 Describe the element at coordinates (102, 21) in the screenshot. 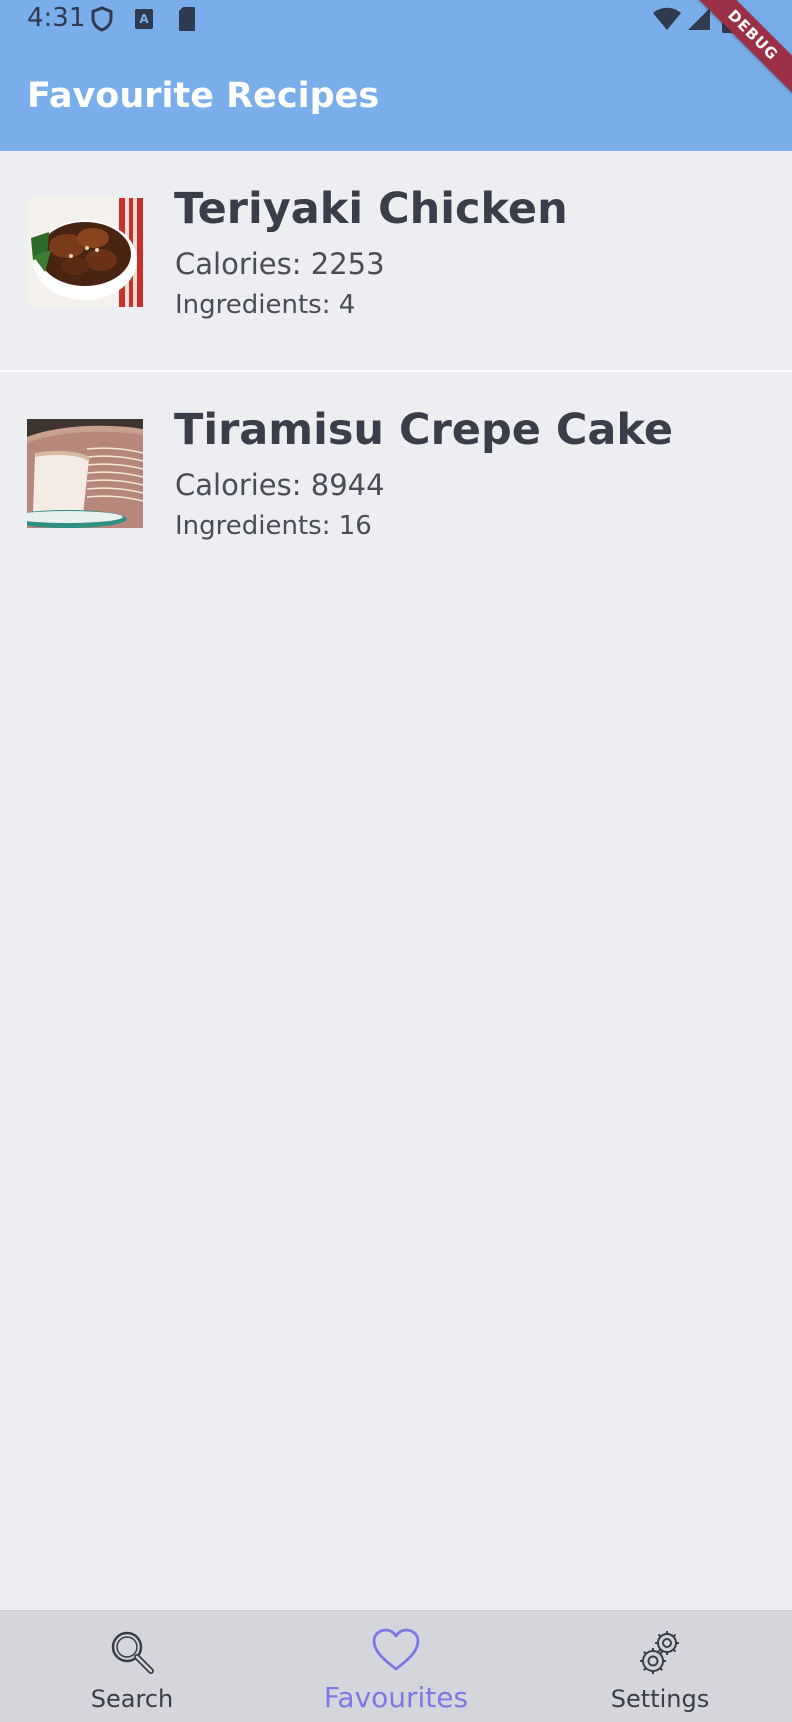

I see `shield-icon` at that location.